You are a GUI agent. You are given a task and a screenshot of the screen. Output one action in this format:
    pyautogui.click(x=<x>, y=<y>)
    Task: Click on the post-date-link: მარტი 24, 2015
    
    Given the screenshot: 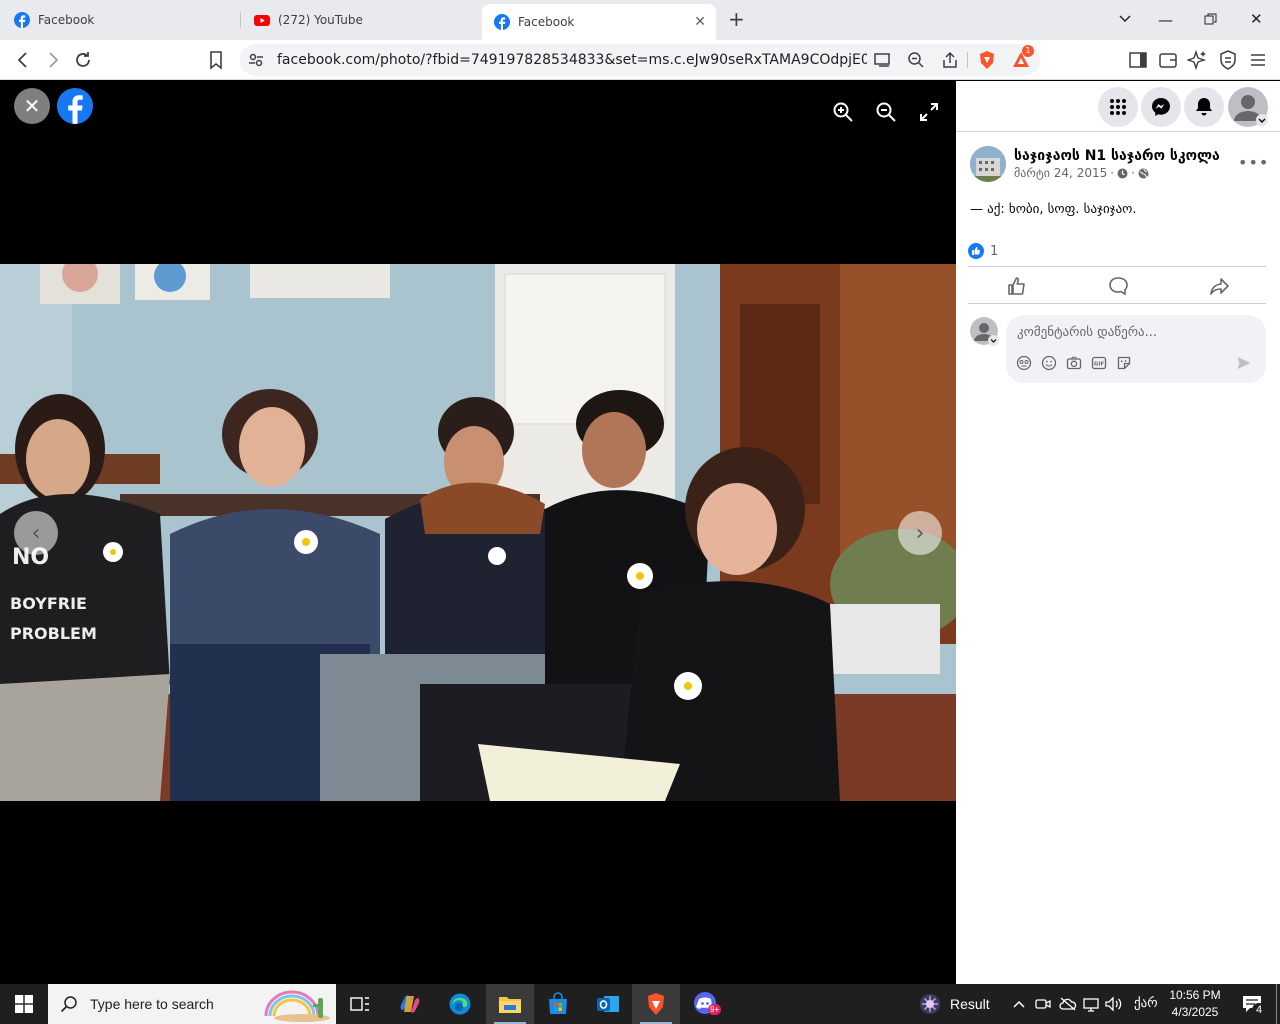 What is the action you would take?
    pyautogui.click(x=1060, y=173)
    